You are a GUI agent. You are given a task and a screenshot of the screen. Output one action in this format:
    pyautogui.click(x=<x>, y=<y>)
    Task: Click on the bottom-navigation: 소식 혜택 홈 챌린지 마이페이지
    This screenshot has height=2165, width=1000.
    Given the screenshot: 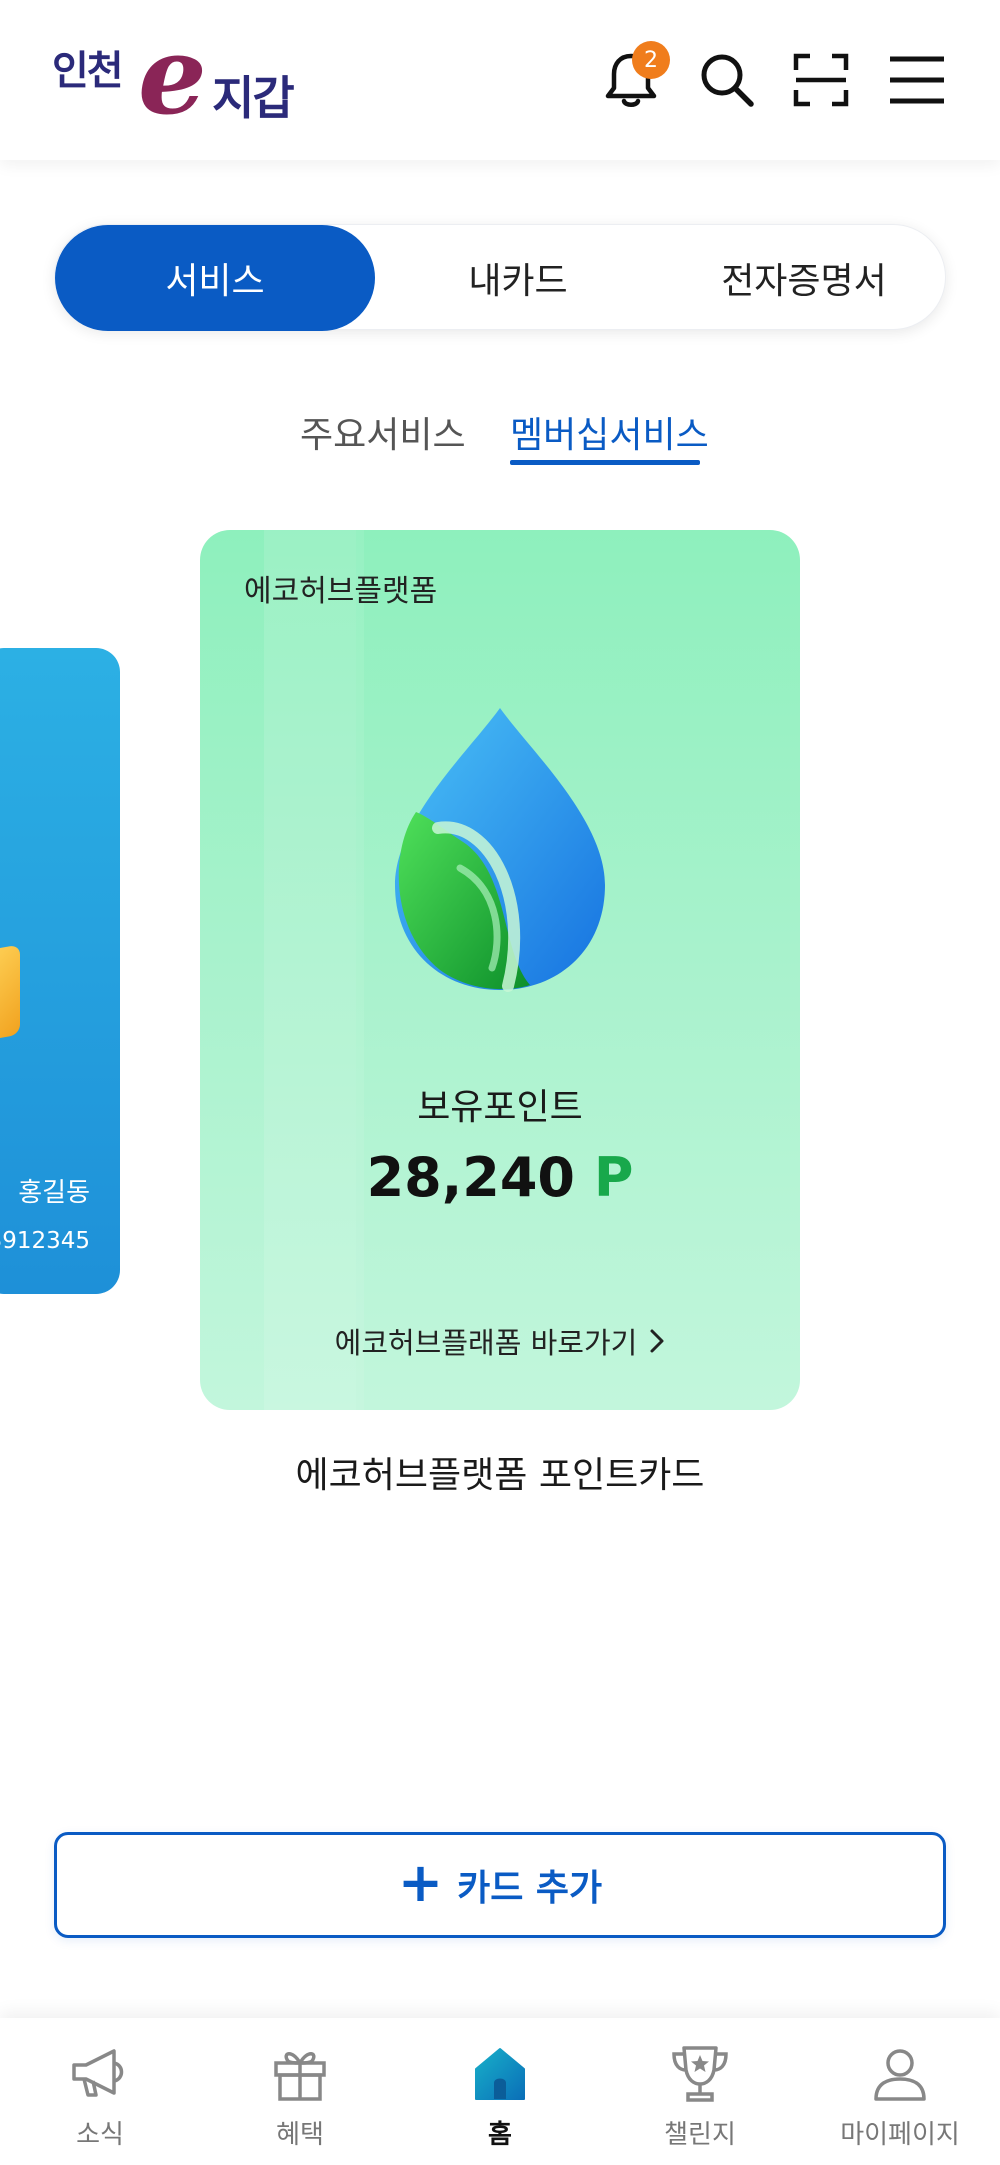 What is the action you would take?
    pyautogui.click(x=500, y=2091)
    